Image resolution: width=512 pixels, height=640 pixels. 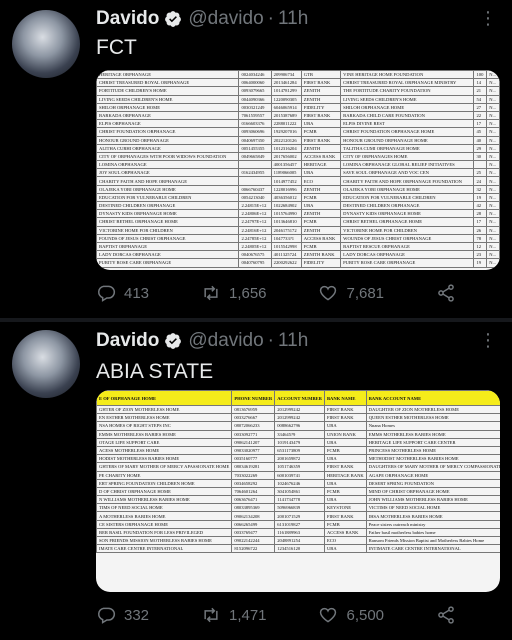 I want to click on table-cell: BARKADA CHILD CARE FOUNDATION, so click(x=407, y=115).